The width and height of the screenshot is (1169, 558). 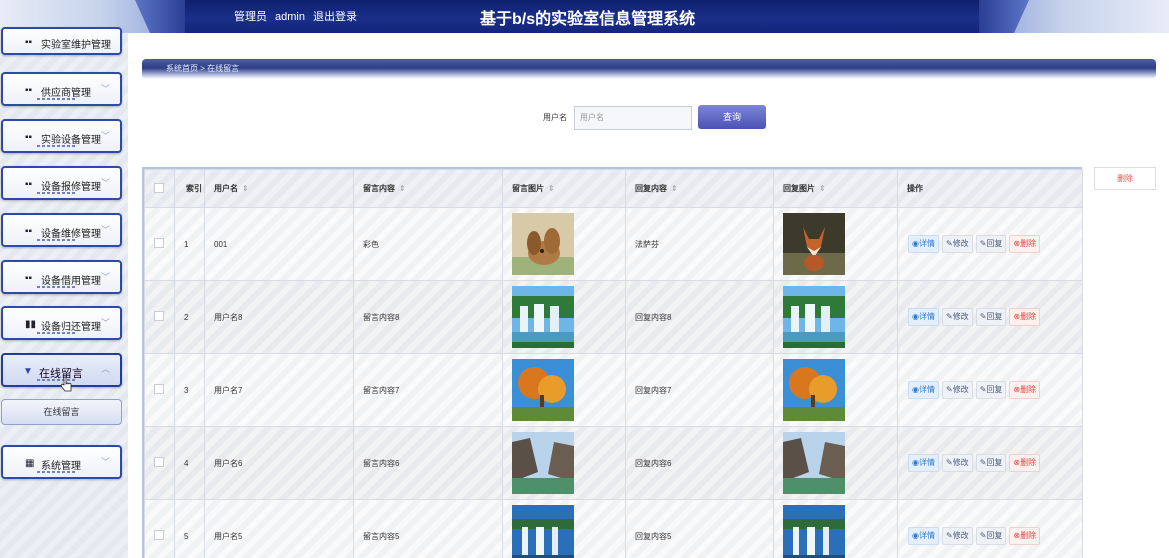 I want to click on sidebar-item-label: 设备维修管理, so click(x=71, y=234).